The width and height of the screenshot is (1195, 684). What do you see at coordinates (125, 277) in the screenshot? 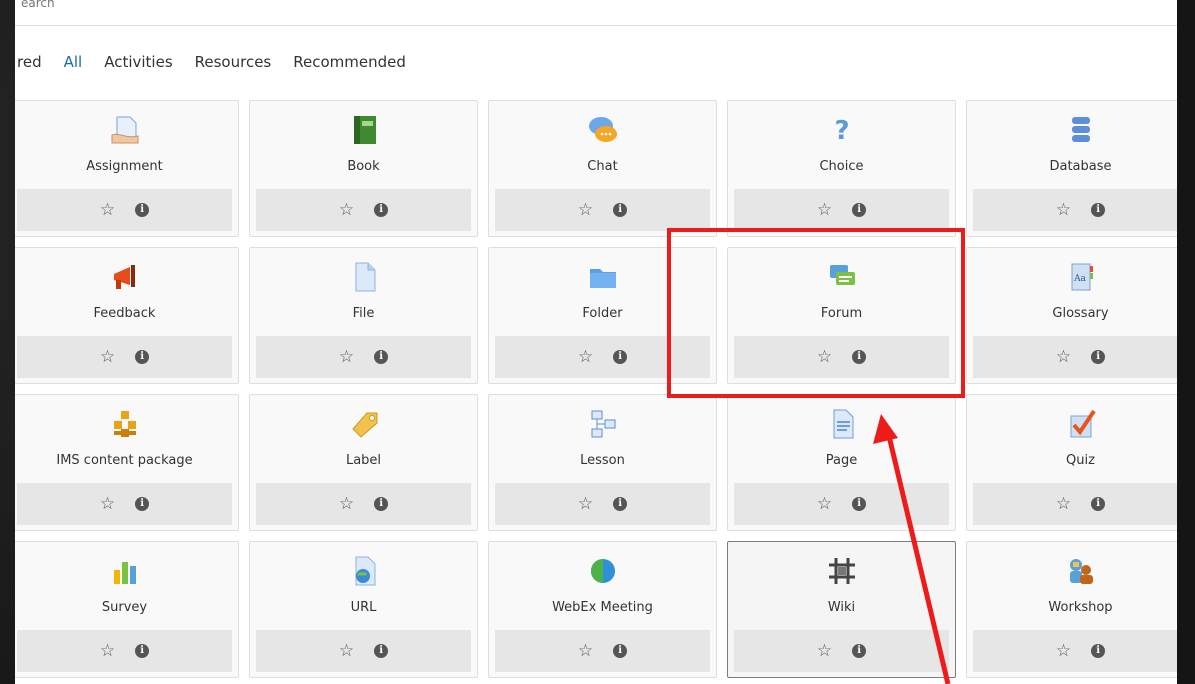
I see `feedback-icon` at bounding box center [125, 277].